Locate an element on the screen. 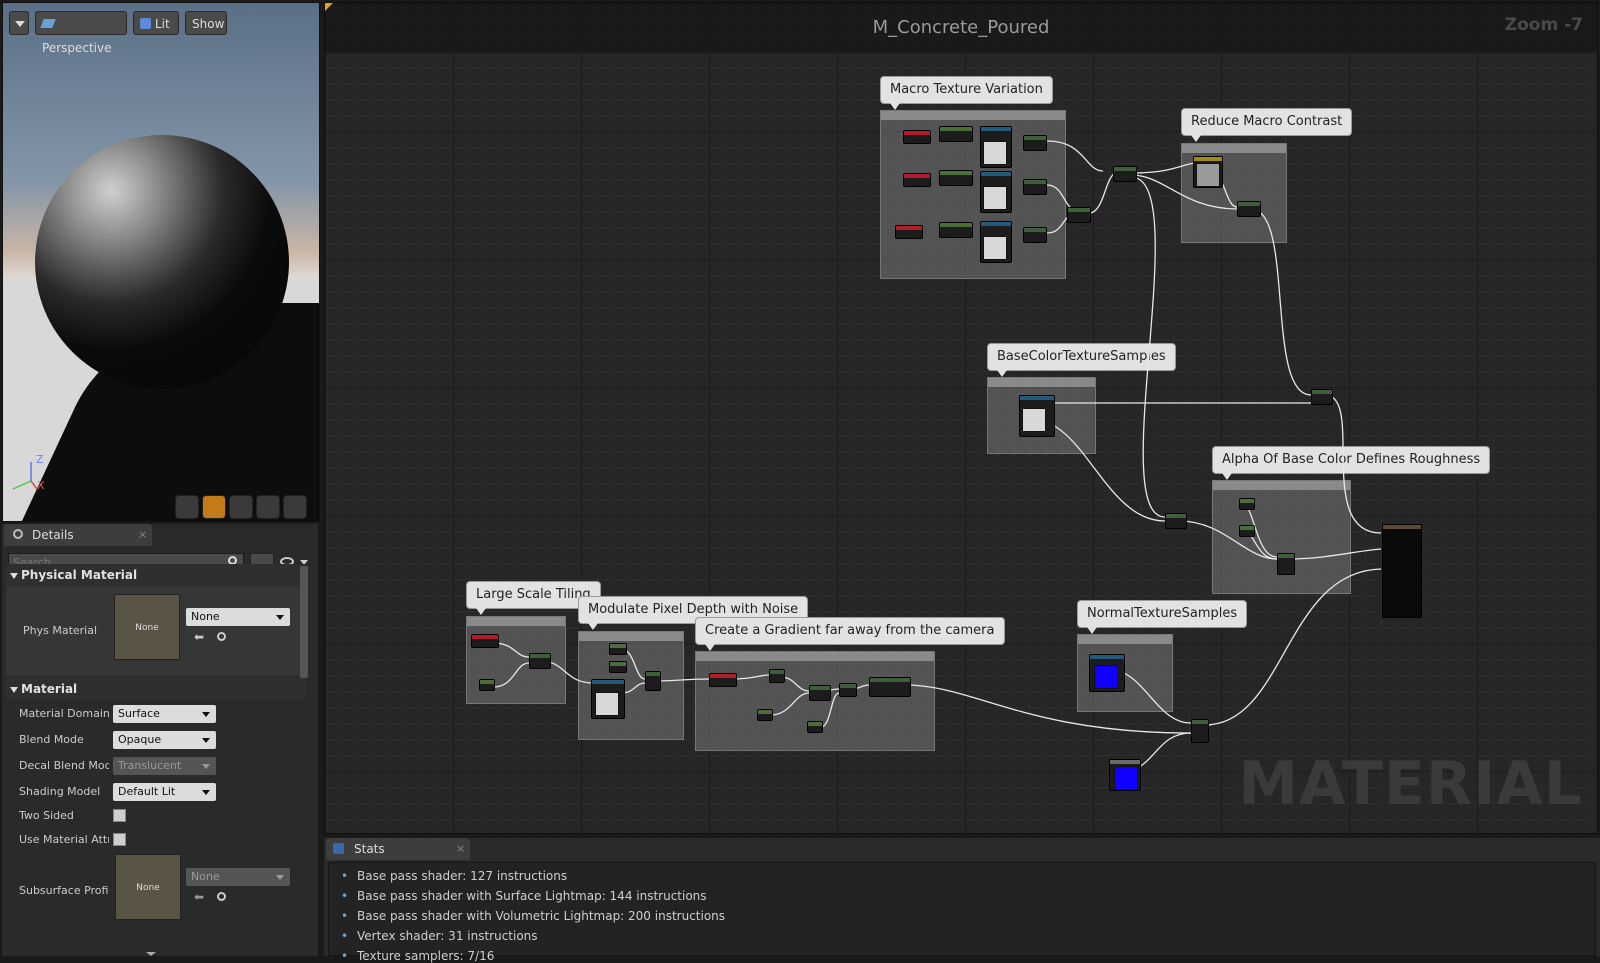  plane-preview-icon is located at coordinates (241, 507).